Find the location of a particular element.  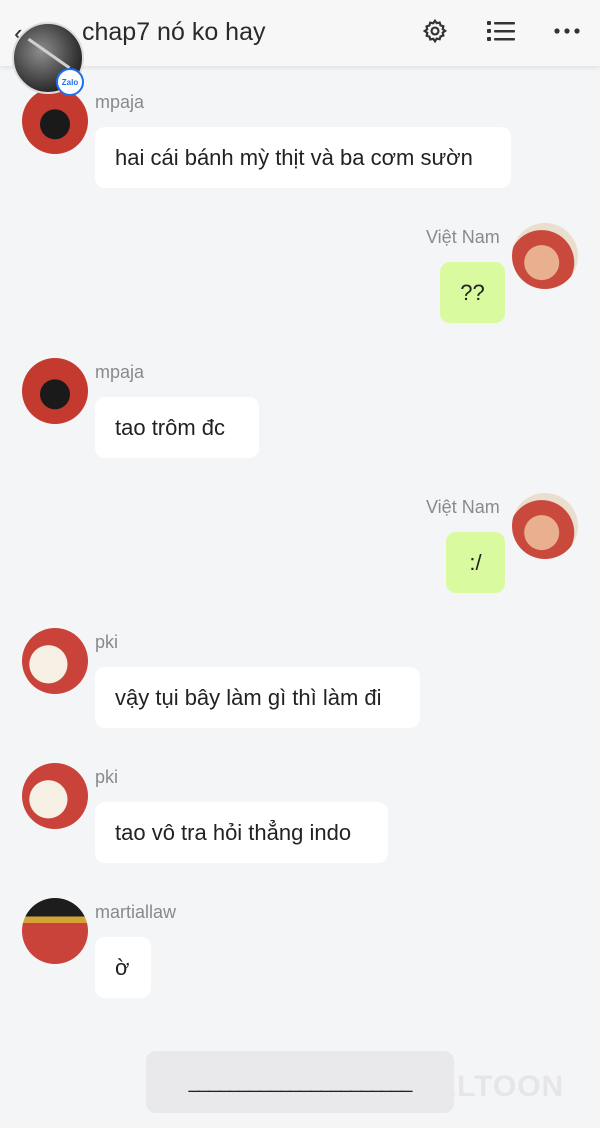

sender-name: martiallaw is located at coordinates (136, 912).